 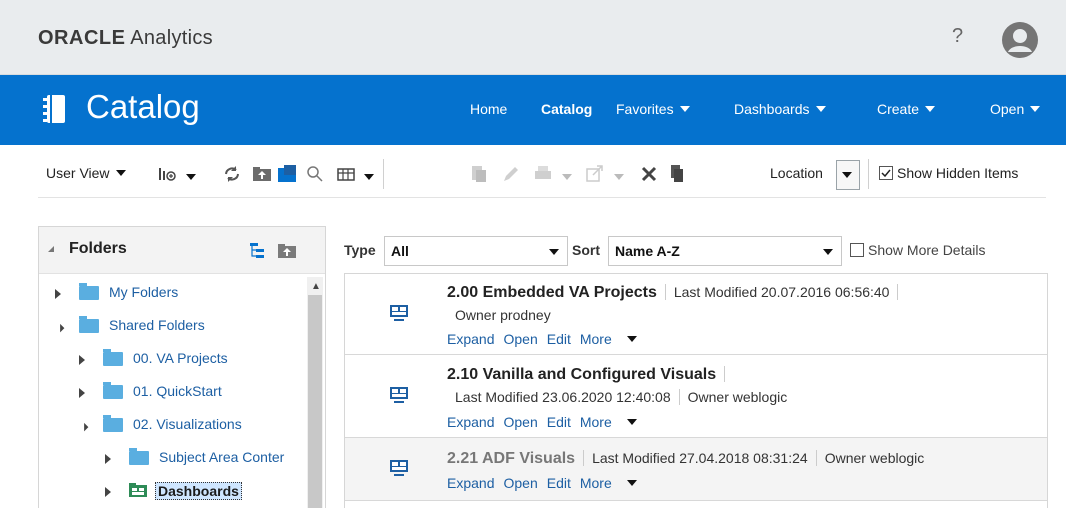 I want to click on tree-item-label: Shared Folders, so click(x=157, y=325).